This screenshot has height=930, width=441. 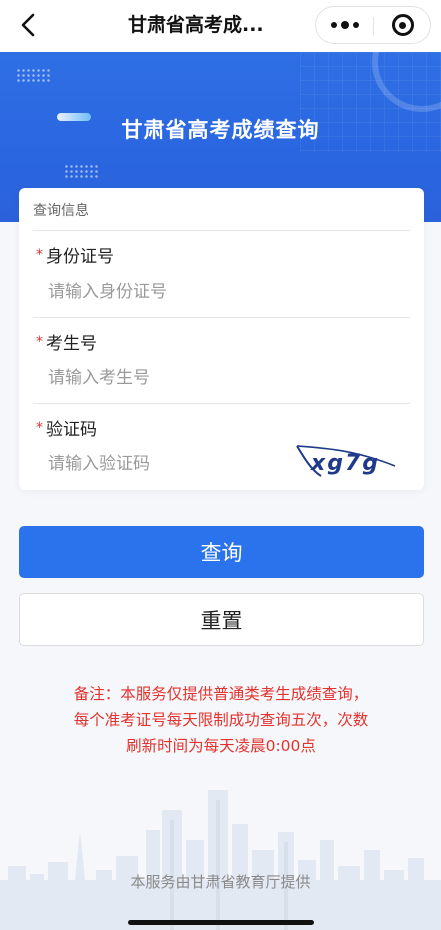 I want to click on home-indicator, so click(x=221, y=922).